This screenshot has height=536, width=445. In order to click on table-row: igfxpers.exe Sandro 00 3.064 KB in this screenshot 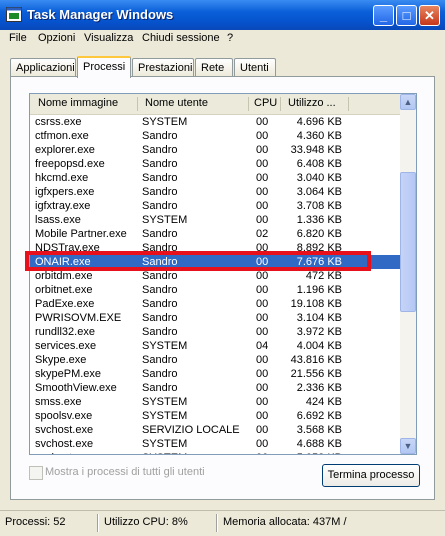, I will do `click(215, 192)`.